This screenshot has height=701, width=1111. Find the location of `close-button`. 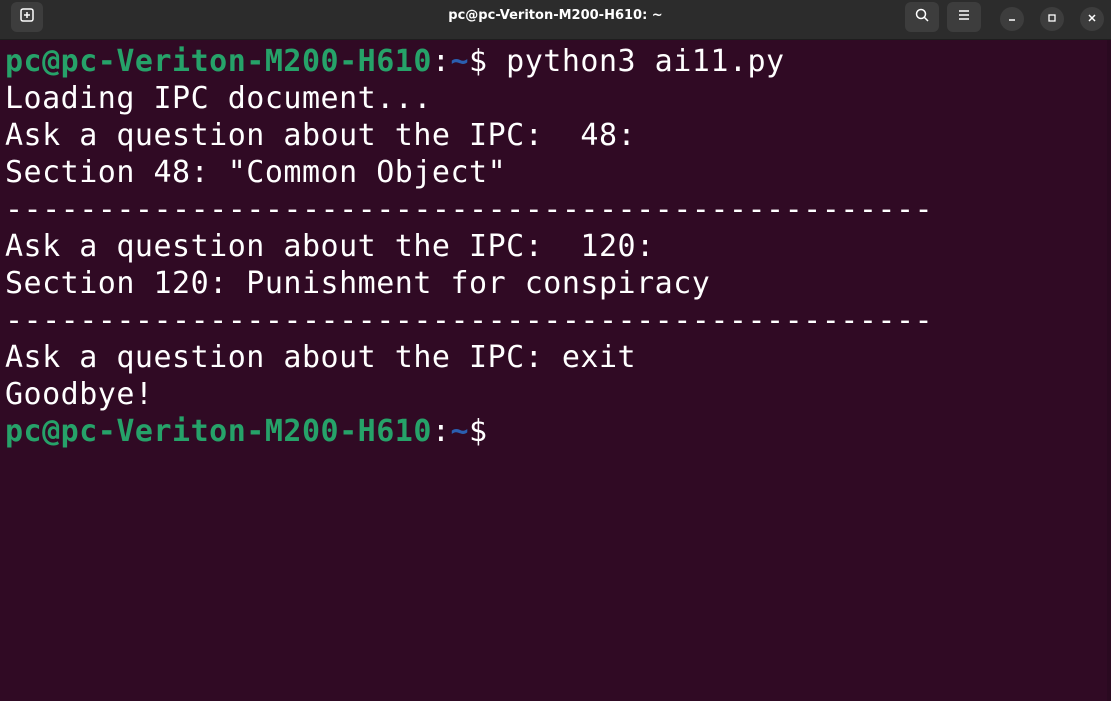

close-button is located at coordinates (1092, 19).